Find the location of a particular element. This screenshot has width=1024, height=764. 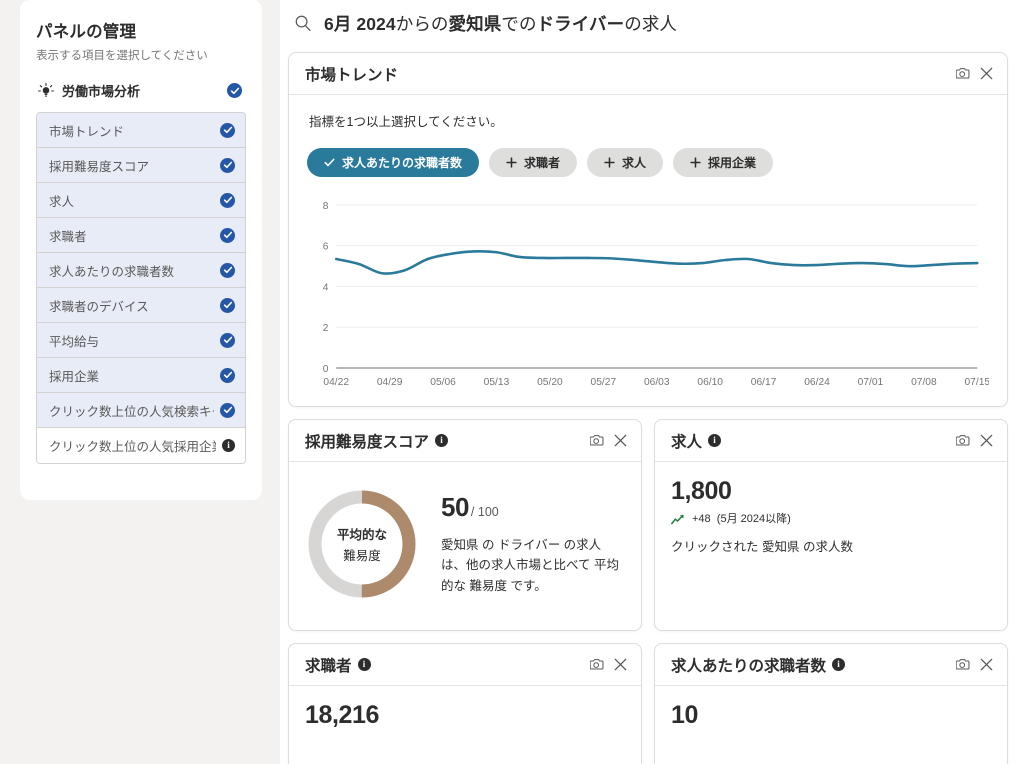

metric-pill: 求職者 is located at coordinates (533, 162).